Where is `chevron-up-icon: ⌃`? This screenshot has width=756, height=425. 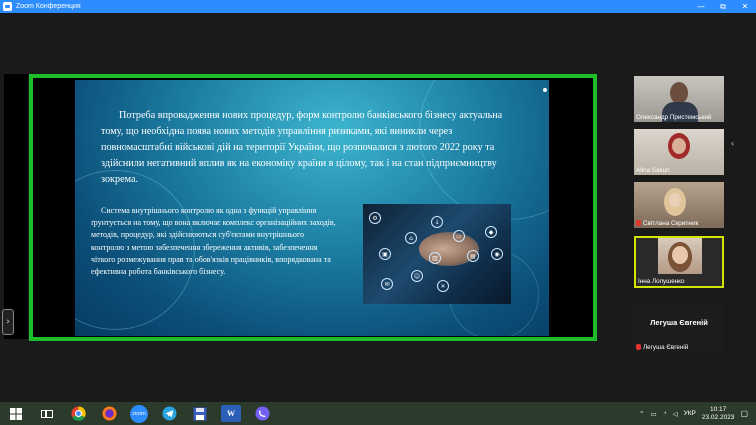
chevron-up-icon: ⌃ is located at coordinates (641, 414).